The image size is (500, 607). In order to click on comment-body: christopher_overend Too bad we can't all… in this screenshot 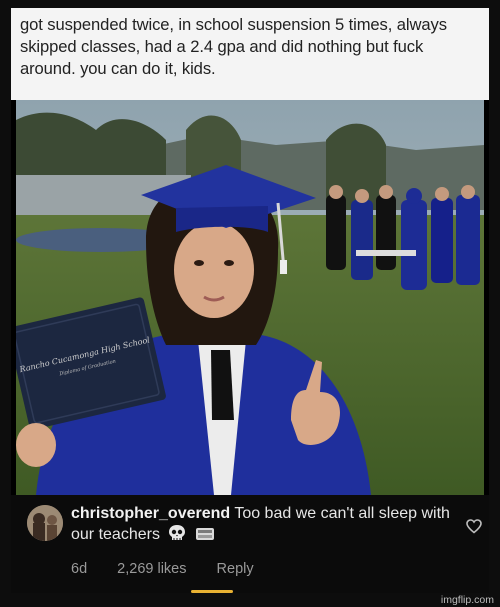, I will do `click(261, 525)`.